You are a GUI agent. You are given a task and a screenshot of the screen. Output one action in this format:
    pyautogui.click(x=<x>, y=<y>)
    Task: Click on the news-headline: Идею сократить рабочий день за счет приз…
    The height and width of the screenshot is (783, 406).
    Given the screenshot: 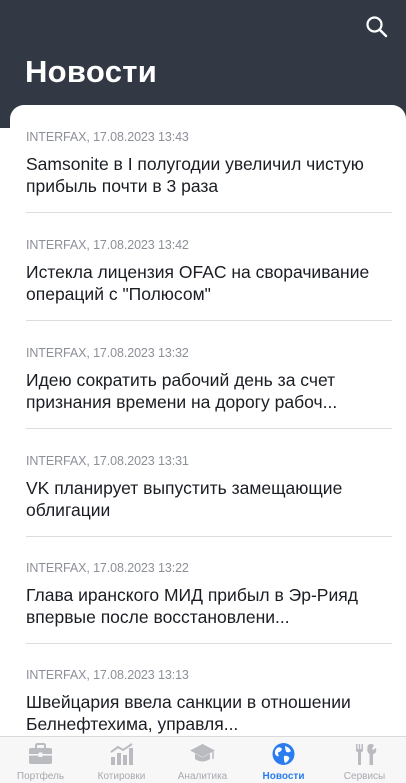 What is the action you would take?
    pyautogui.click(x=182, y=391)
    